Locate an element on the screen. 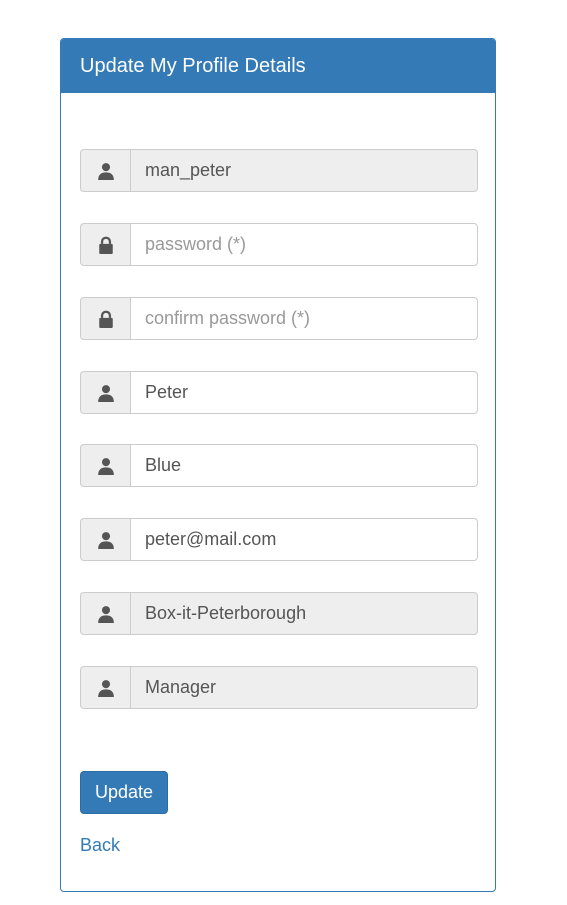  panel-heading: Update My Profile Details is located at coordinates (278, 66).